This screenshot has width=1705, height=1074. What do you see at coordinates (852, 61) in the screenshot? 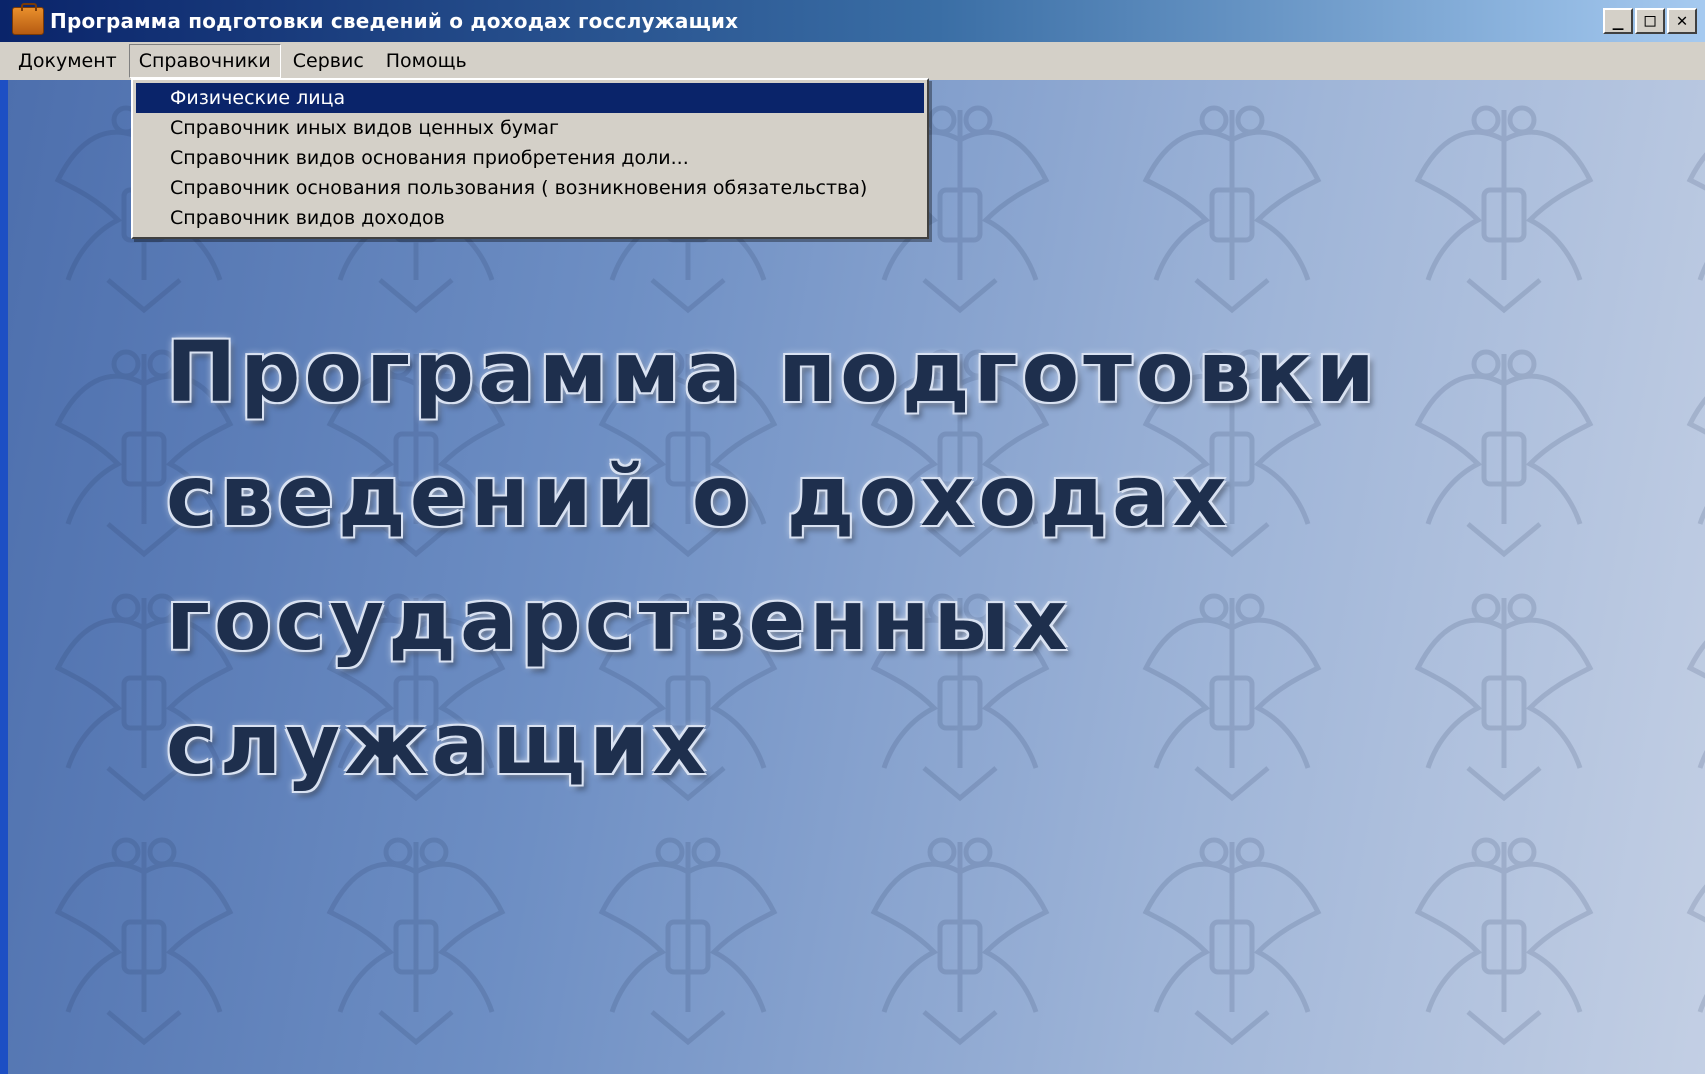
I see `menu-bar: Документ Справочники Сервис Помощь` at bounding box center [852, 61].